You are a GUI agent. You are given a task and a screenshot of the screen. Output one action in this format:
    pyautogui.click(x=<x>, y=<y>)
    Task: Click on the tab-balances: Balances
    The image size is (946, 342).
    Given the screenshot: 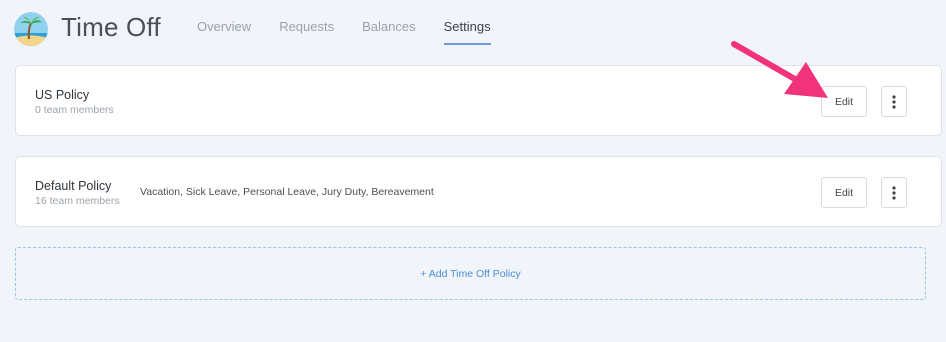 What is the action you would take?
    pyautogui.click(x=388, y=32)
    